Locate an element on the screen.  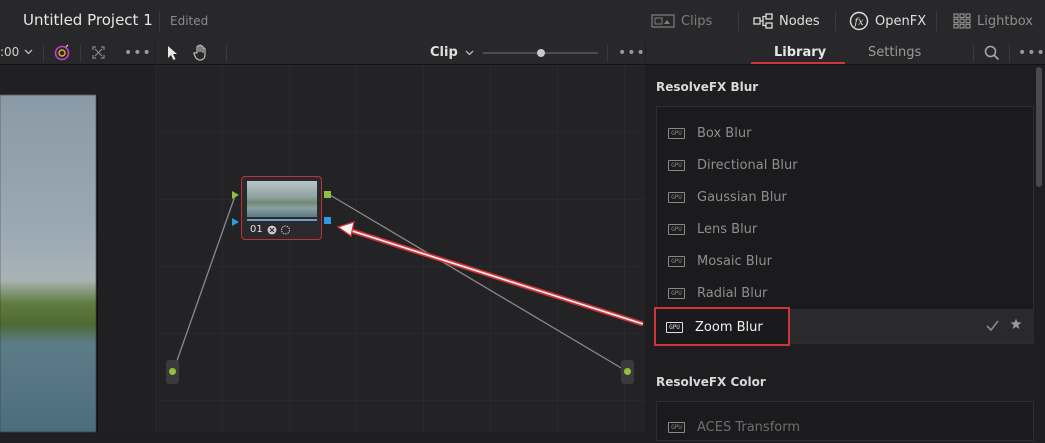
effect-item-label: Mosaic Blur is located at coordinates (734, 261).